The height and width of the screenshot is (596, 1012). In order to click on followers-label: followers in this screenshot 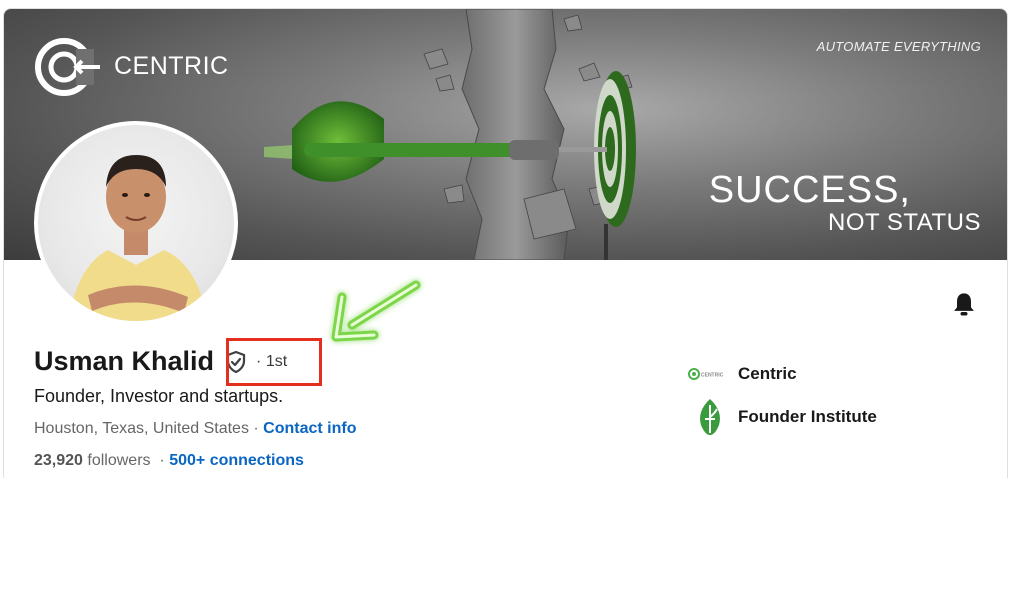, I will do `click(119, 460)`.